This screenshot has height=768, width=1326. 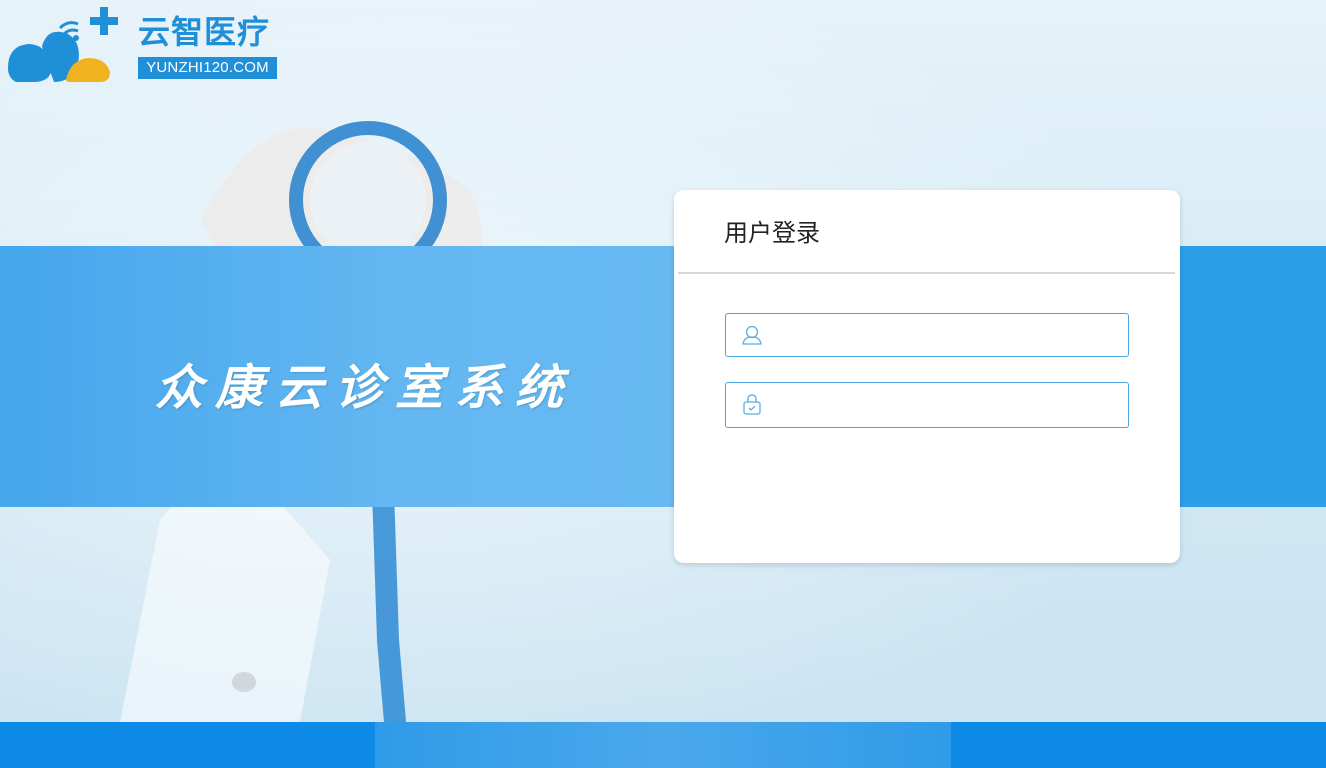 What do you see at coordinates (63, 44) in the screenshot?
I see `cloud-cross-logo-icon` at bounding box center [63, 44].